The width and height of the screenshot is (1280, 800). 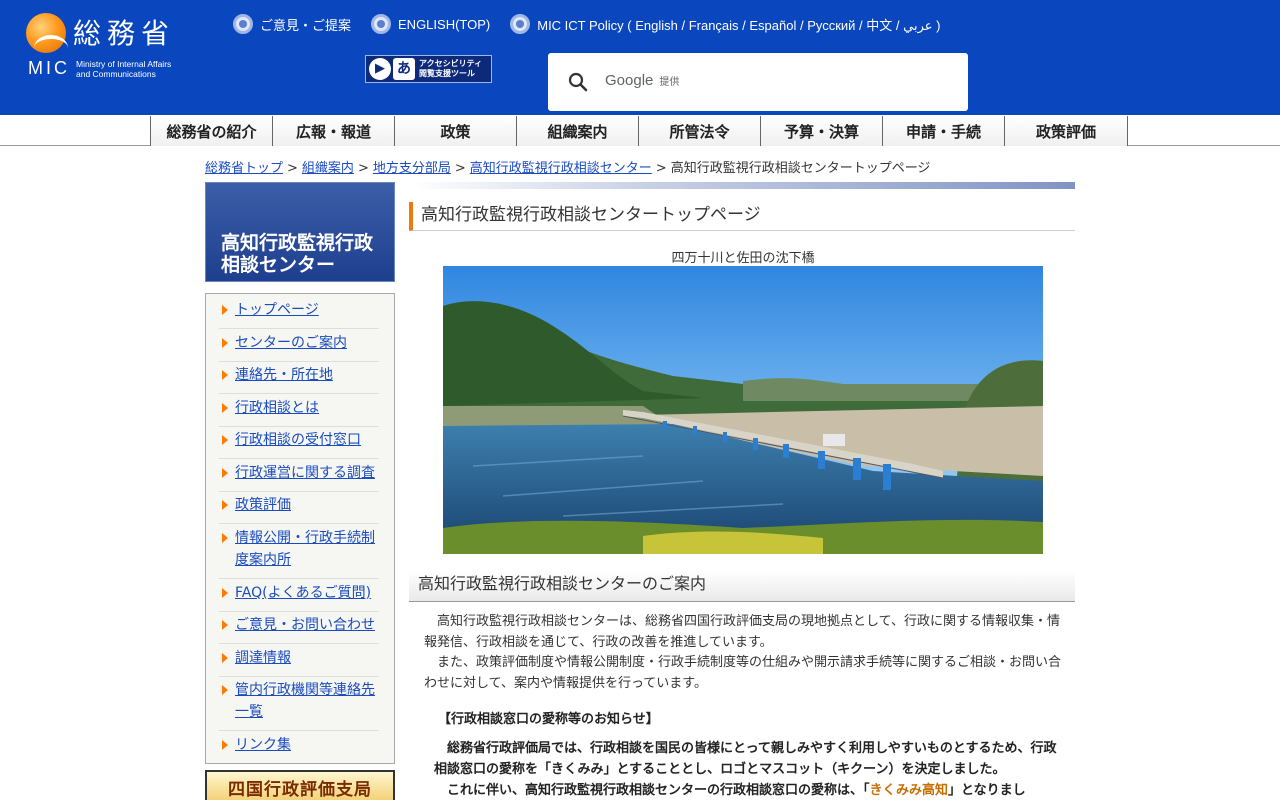 What do you see at coordinates (299, 662) in the screenshot?
I see `sidebar-item-procurement: 調達情報` at bounding box center [299, 662].